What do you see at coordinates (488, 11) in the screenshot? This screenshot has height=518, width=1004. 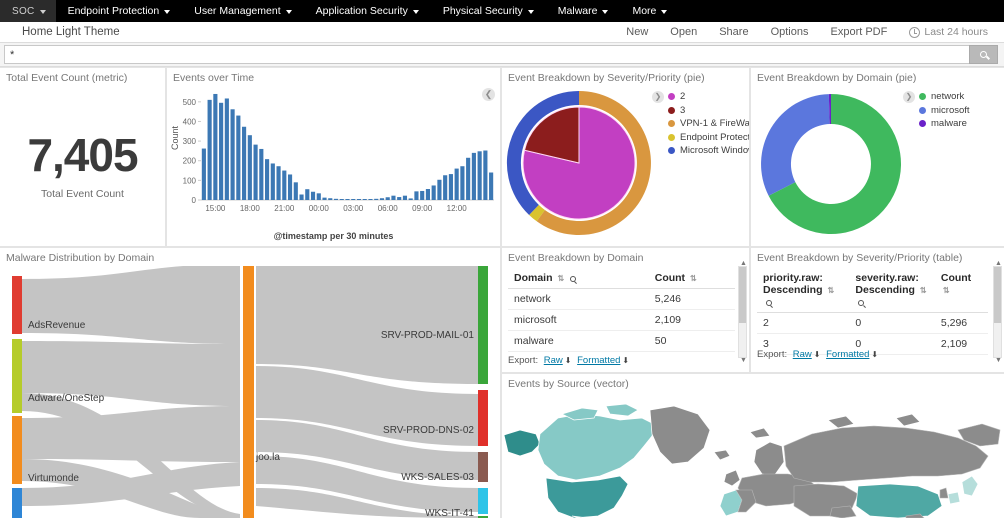 I see `nav-item-physical-security: Physical Security` at bounding box center [488, 11].